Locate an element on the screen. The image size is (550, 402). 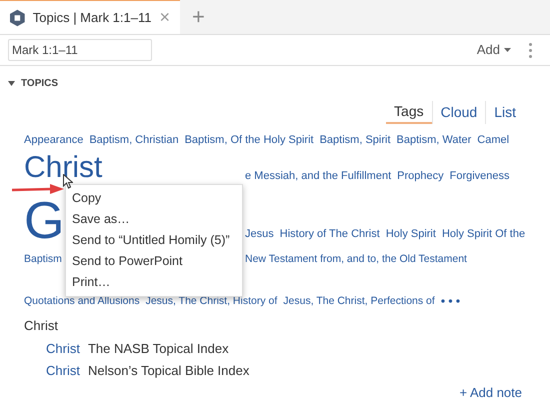
topic-link: Holy Spirit Of the is located at coordinates (484, 234).